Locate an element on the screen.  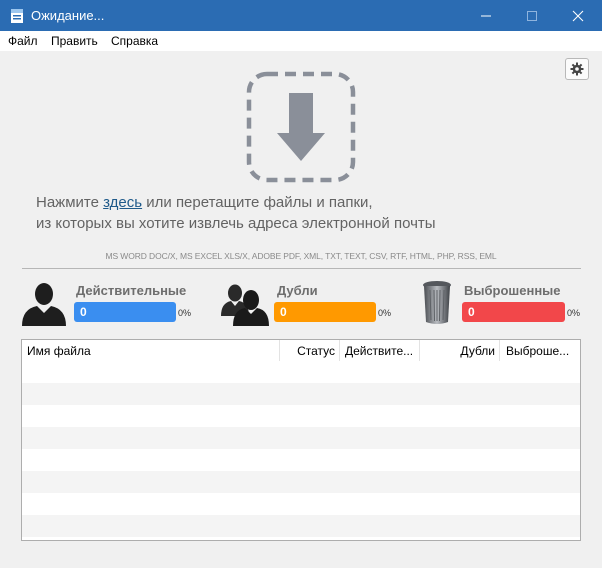
app-icon is located at coordinates (17, 16).